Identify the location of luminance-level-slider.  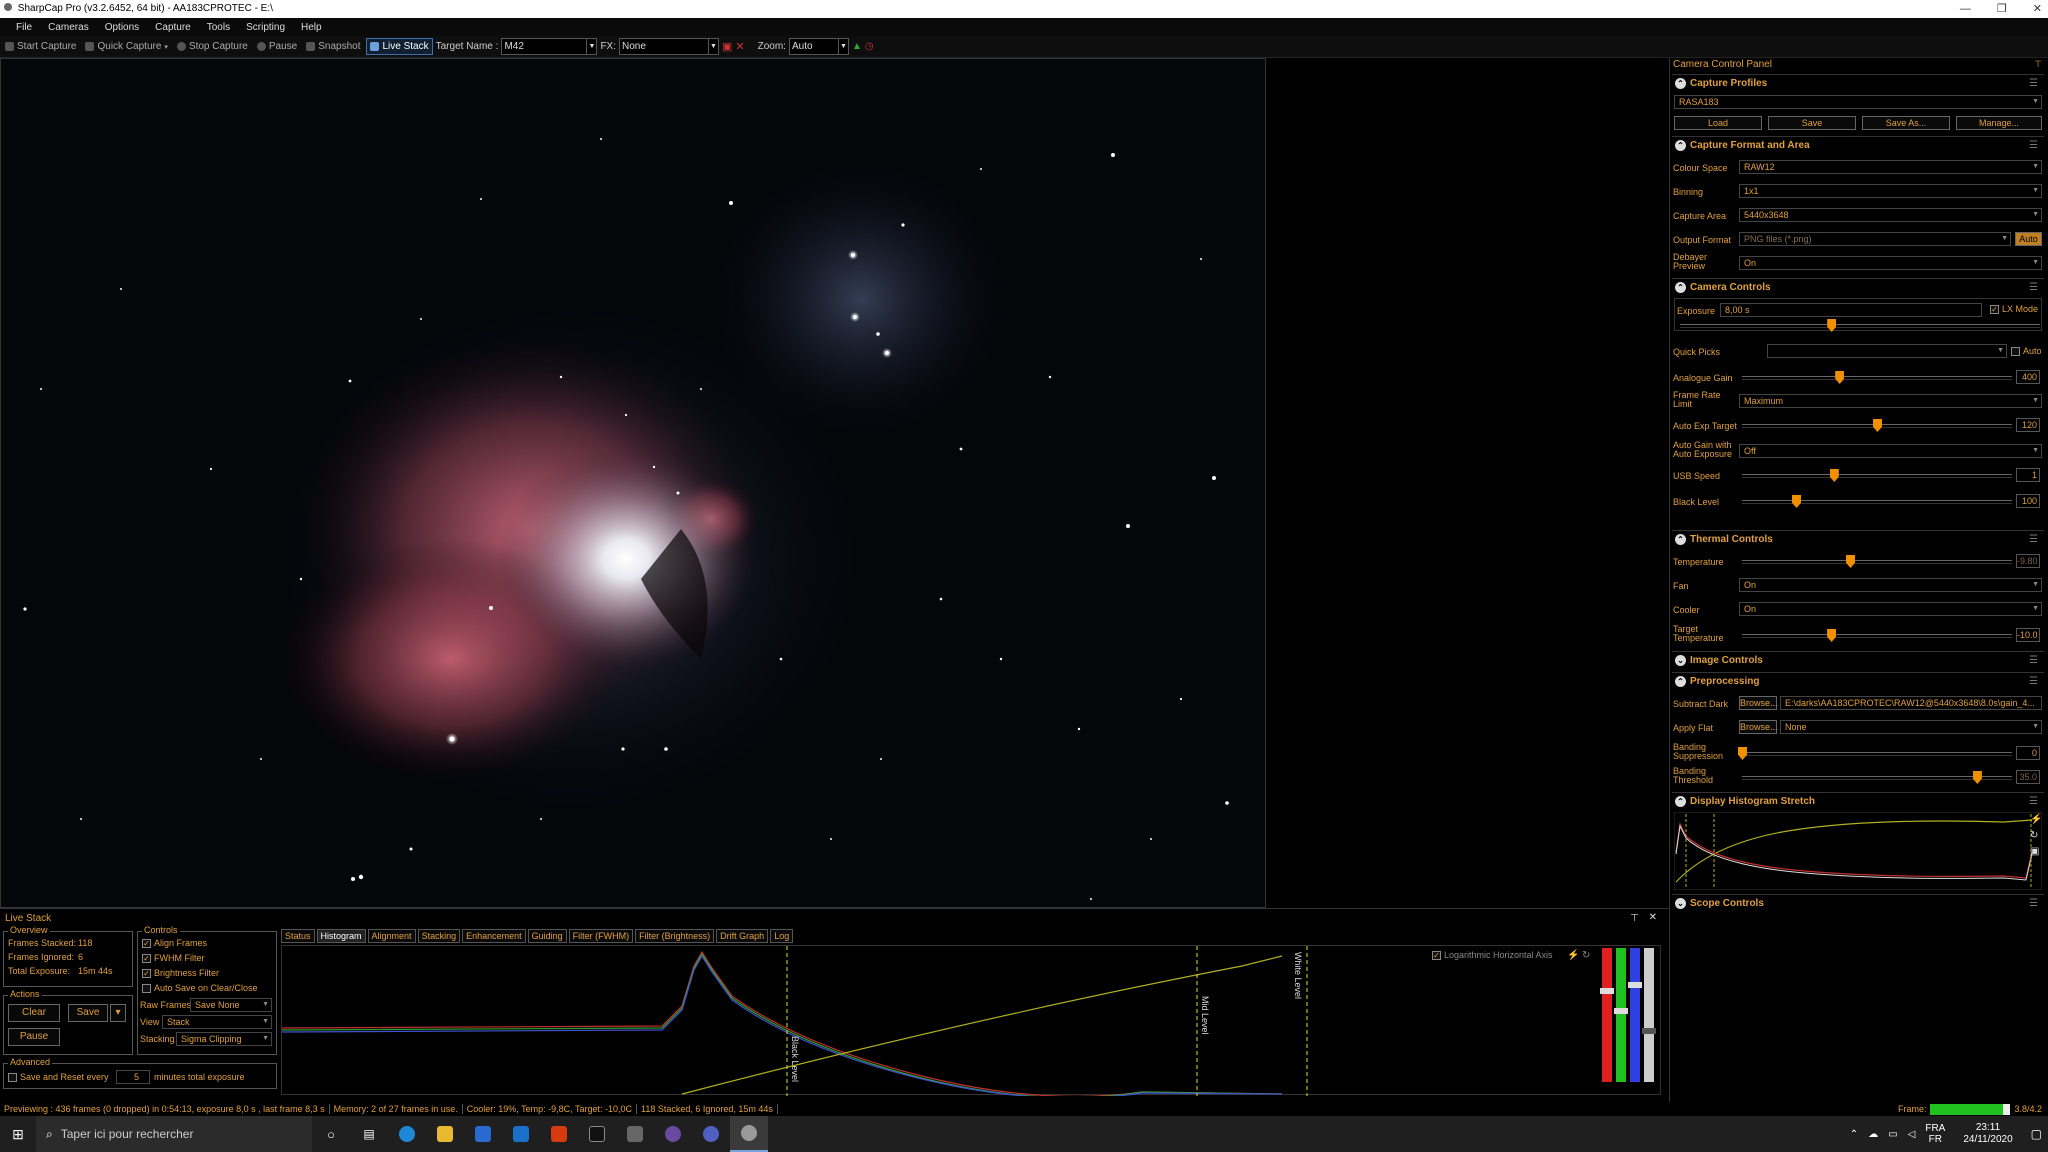
(1649, 1015).